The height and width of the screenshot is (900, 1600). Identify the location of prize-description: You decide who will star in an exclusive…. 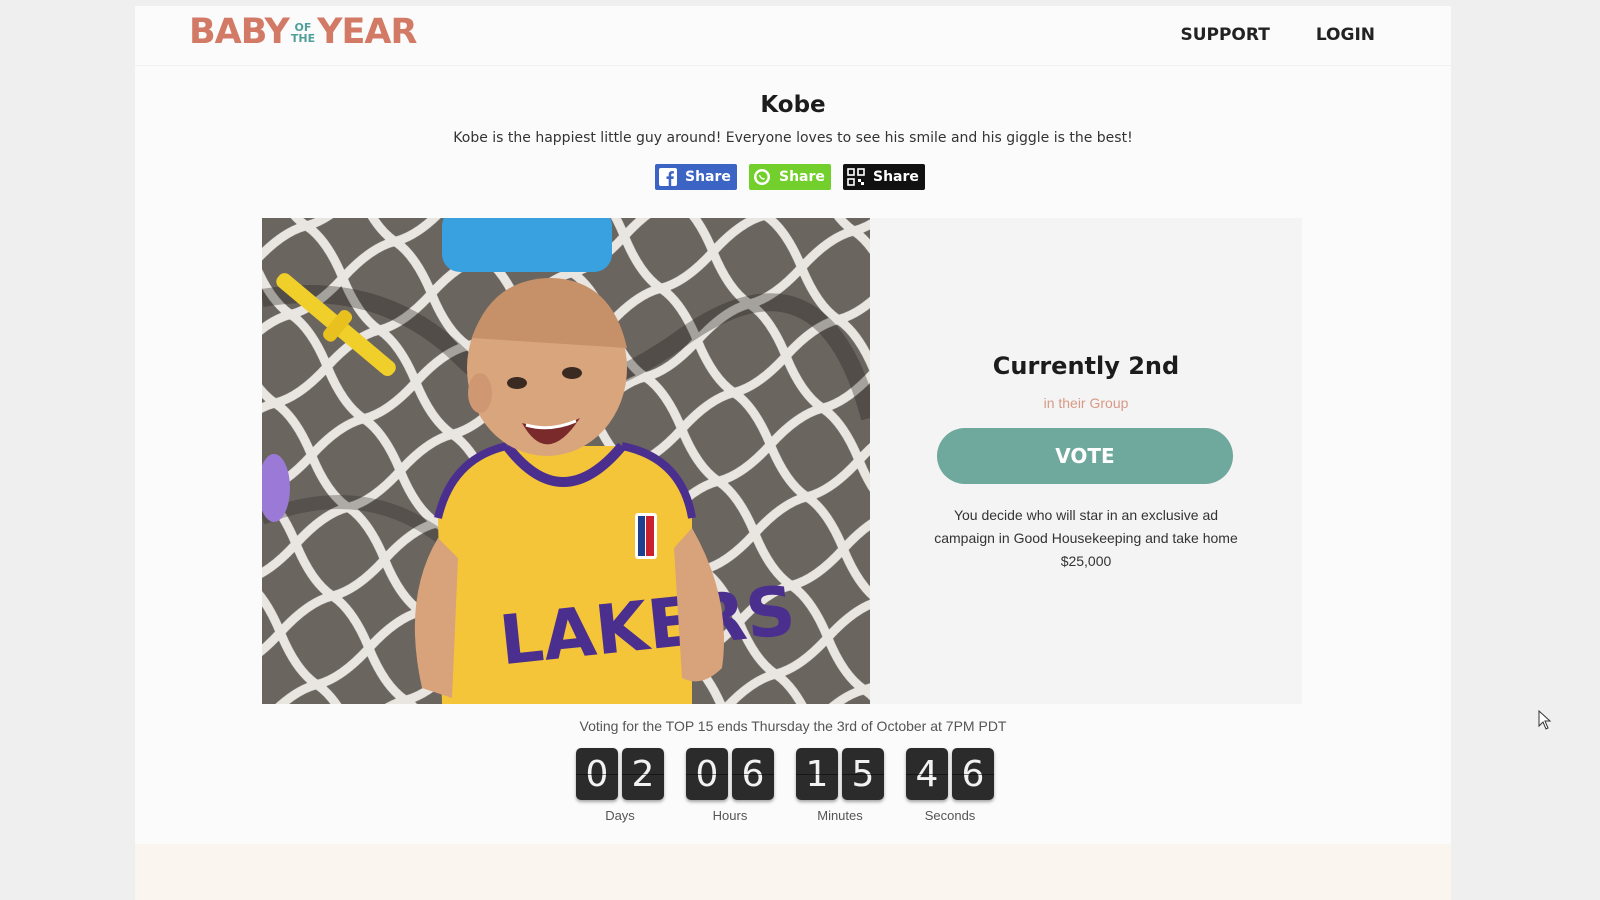
(1086, 538).